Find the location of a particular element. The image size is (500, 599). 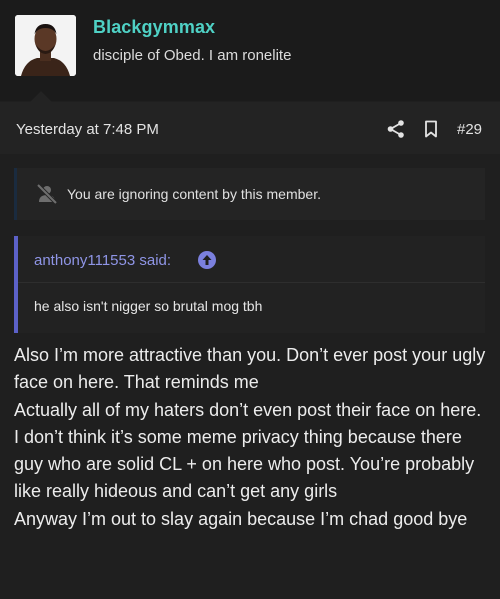

quote-header: anthony111553 said: is located at coordinates (251, 259).